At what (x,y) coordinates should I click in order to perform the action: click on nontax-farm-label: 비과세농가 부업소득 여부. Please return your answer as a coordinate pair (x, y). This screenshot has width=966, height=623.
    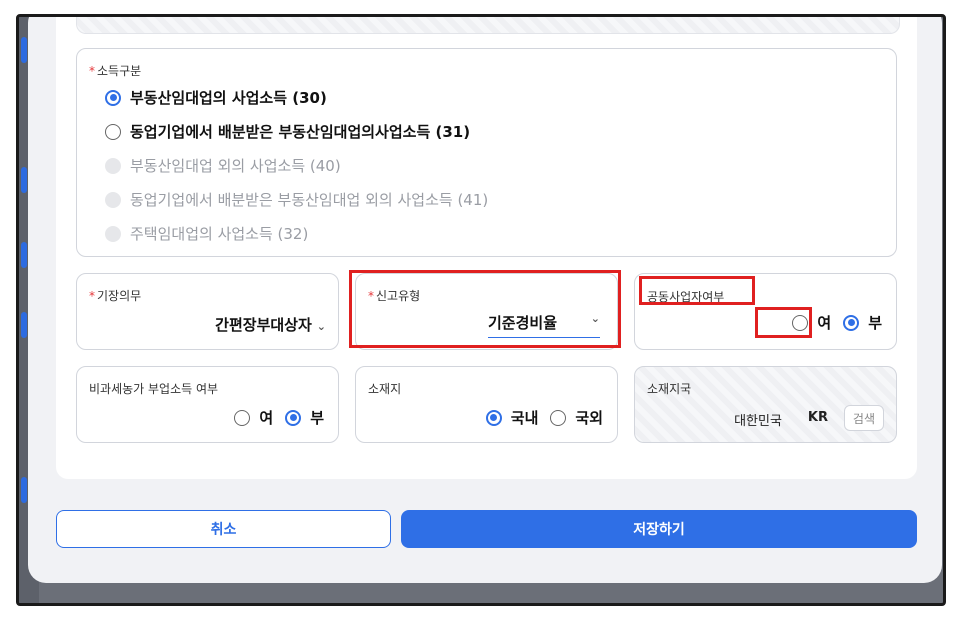
    Looking at the image, I should click on (154, 389).